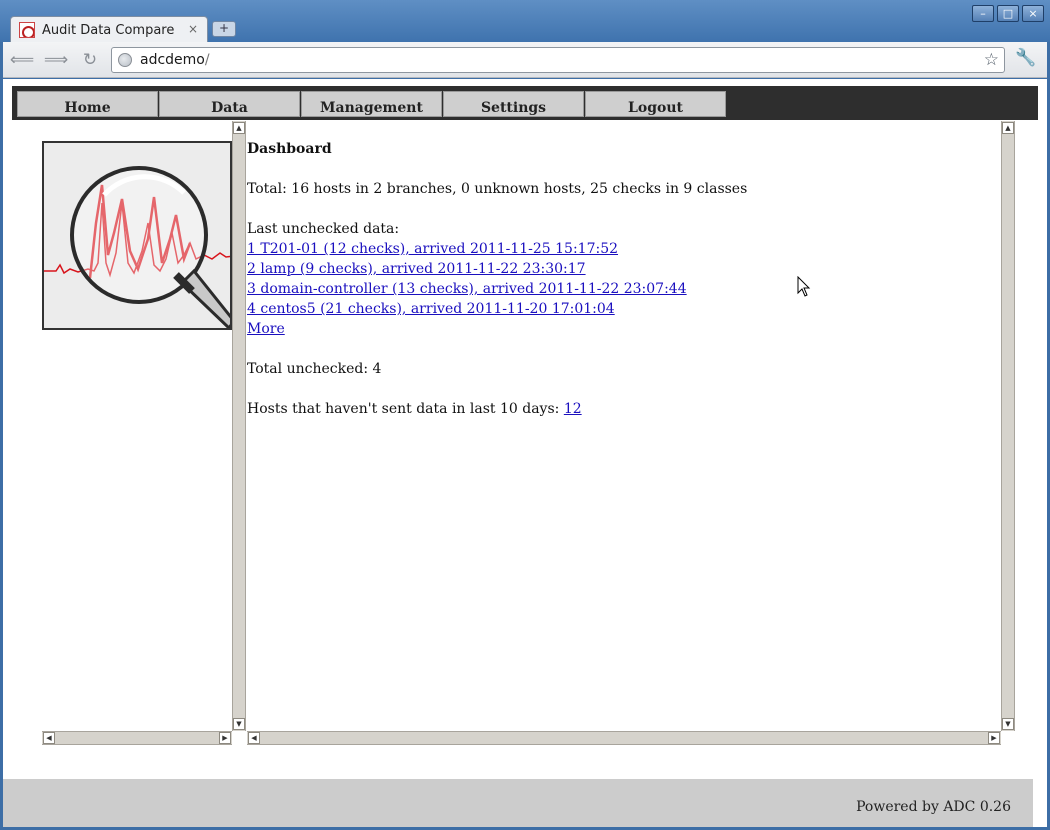 The width and height of the screenshot is (1050, 830). Describe the element at coordinates (622, 329) in the screenshot. I see `more-link: More` at that location.